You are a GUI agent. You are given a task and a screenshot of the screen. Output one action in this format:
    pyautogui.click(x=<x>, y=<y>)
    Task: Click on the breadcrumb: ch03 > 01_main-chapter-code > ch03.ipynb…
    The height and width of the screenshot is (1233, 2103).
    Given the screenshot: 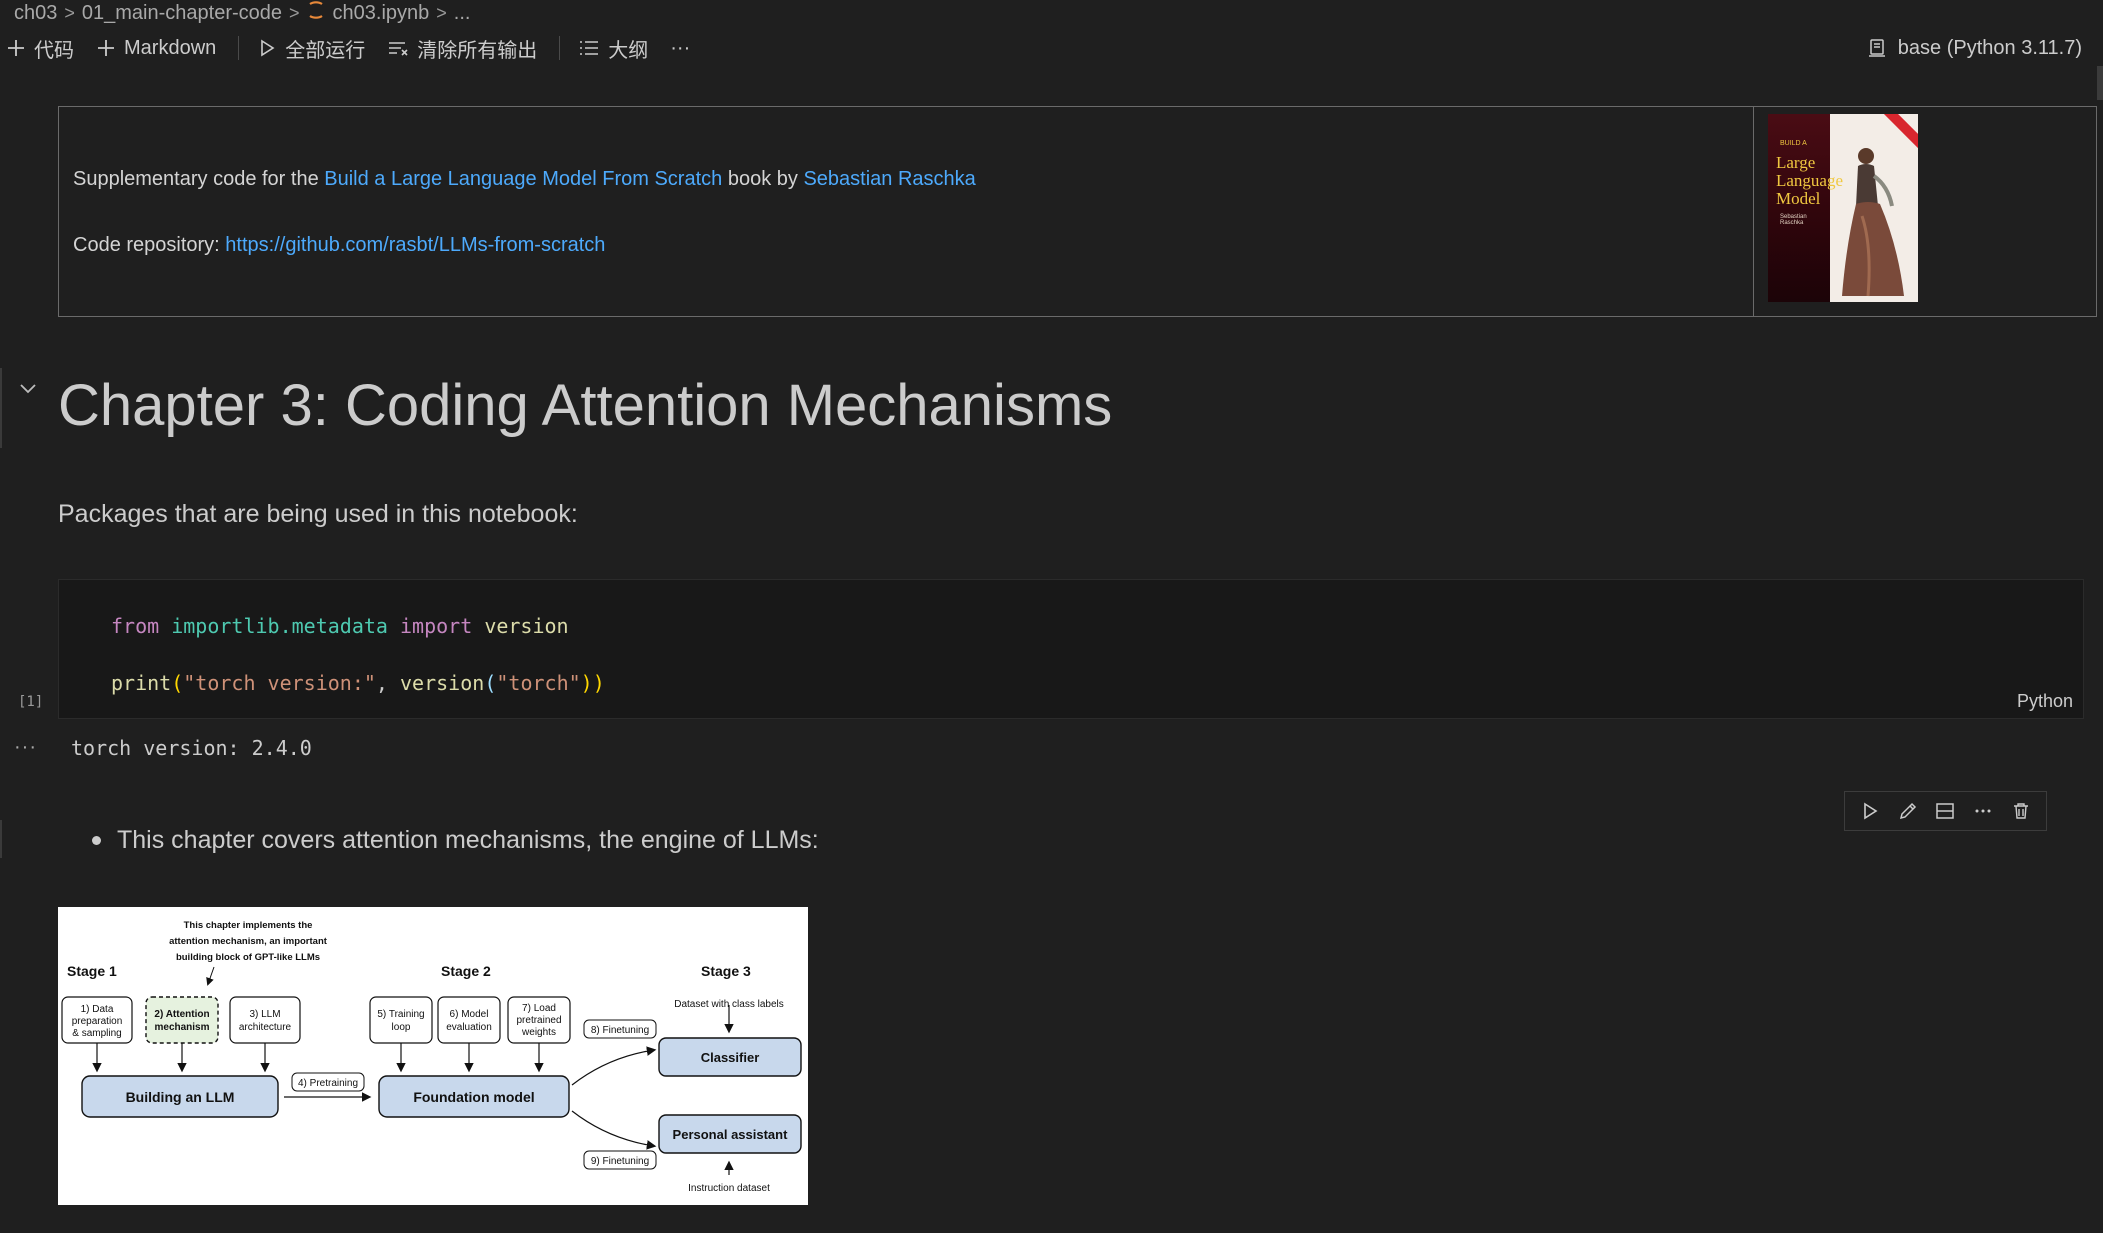 What is the action you would take?
    pyautogui.click(x=242, y=13)
    